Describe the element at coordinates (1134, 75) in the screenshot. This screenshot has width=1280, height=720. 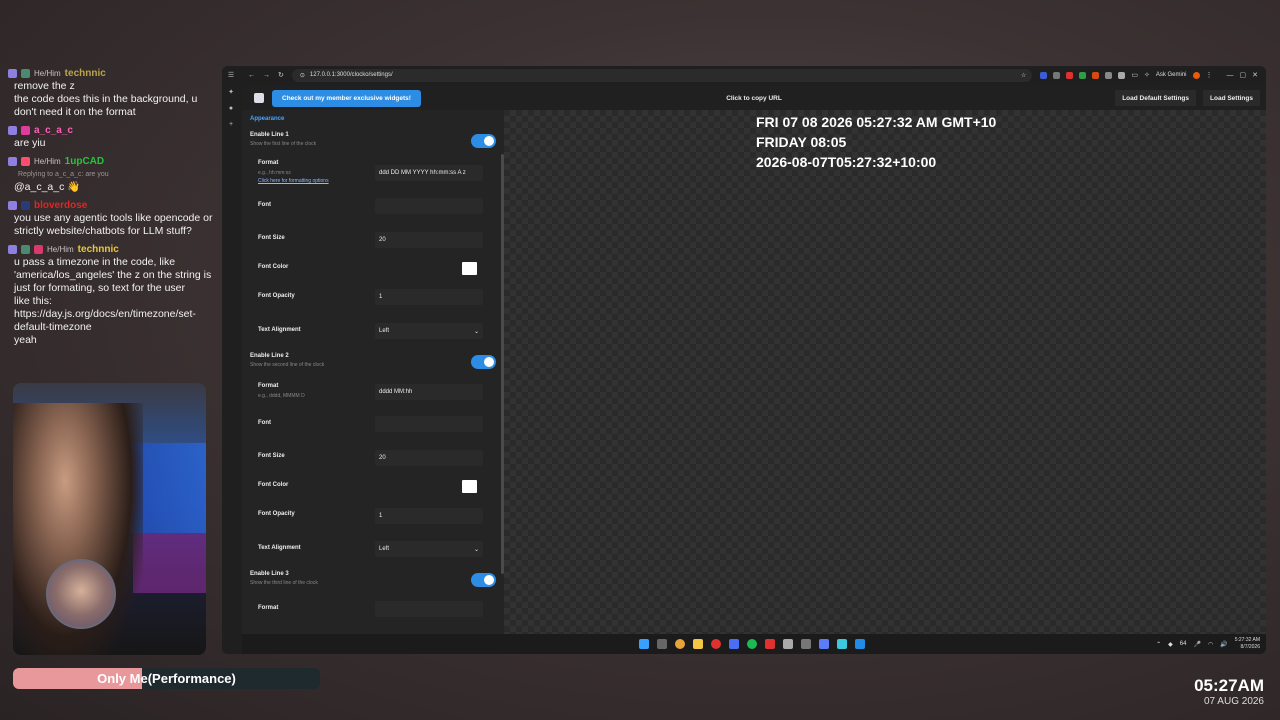
I see `split-icon: ▭` at that location.